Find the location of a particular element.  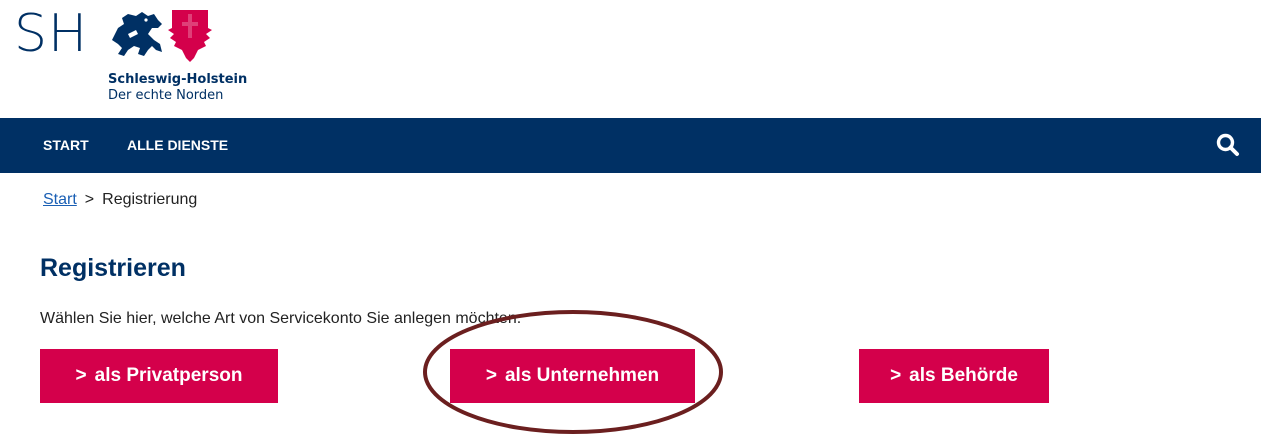

search-icon is located at coordinates (1227, 144).